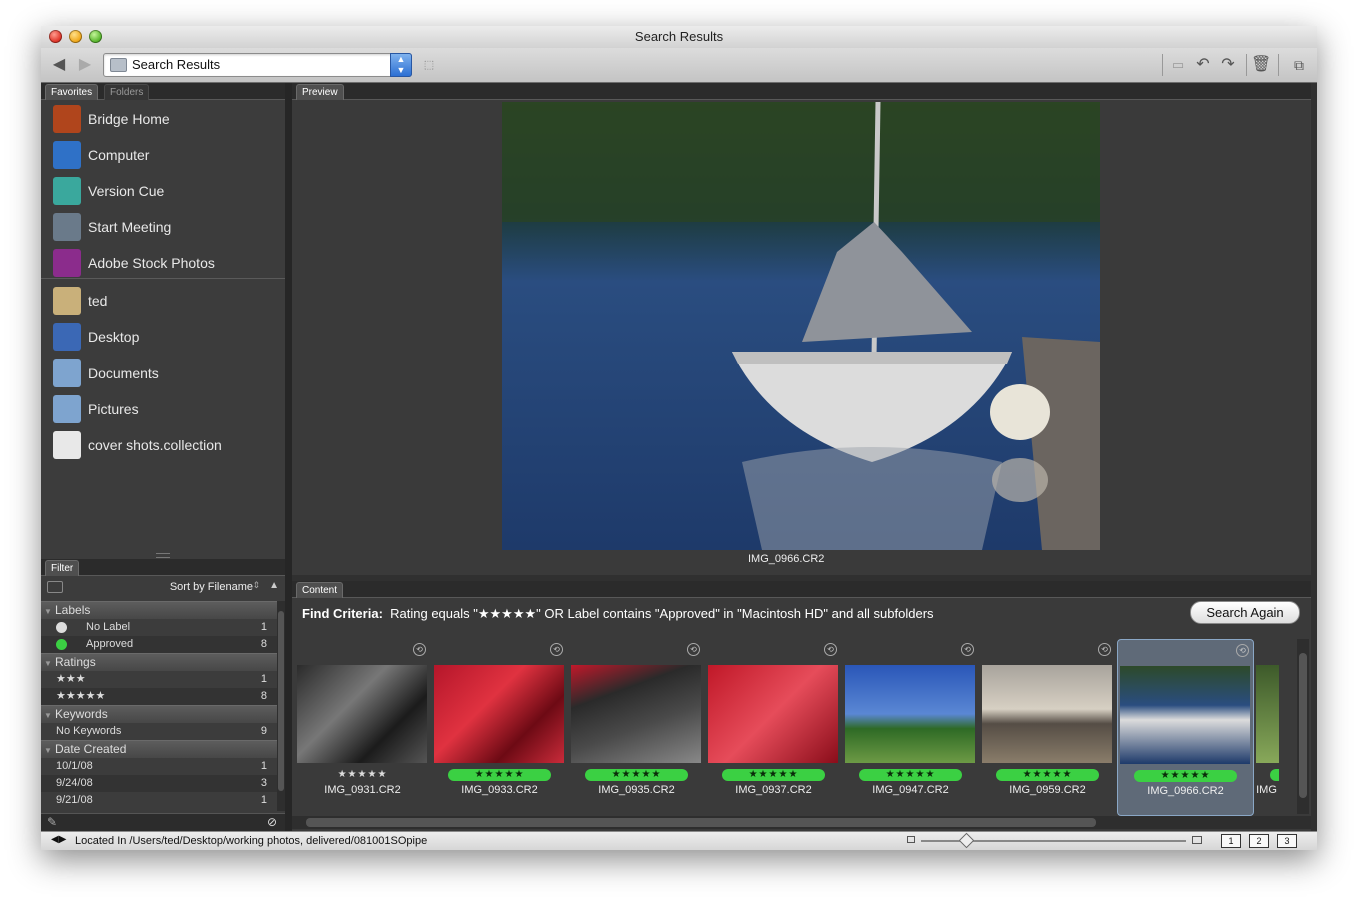 The width and height of the screenshot is (1358, 906). Describe the element at coordinates (159, 696) in the screenshot. I see `filter-row: ★★★★★ 8` at that location.